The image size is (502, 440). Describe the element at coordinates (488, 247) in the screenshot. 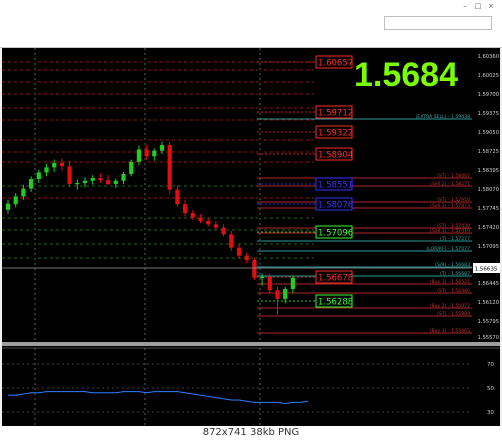

I see `price-axis-label: 1.57095` at that location.